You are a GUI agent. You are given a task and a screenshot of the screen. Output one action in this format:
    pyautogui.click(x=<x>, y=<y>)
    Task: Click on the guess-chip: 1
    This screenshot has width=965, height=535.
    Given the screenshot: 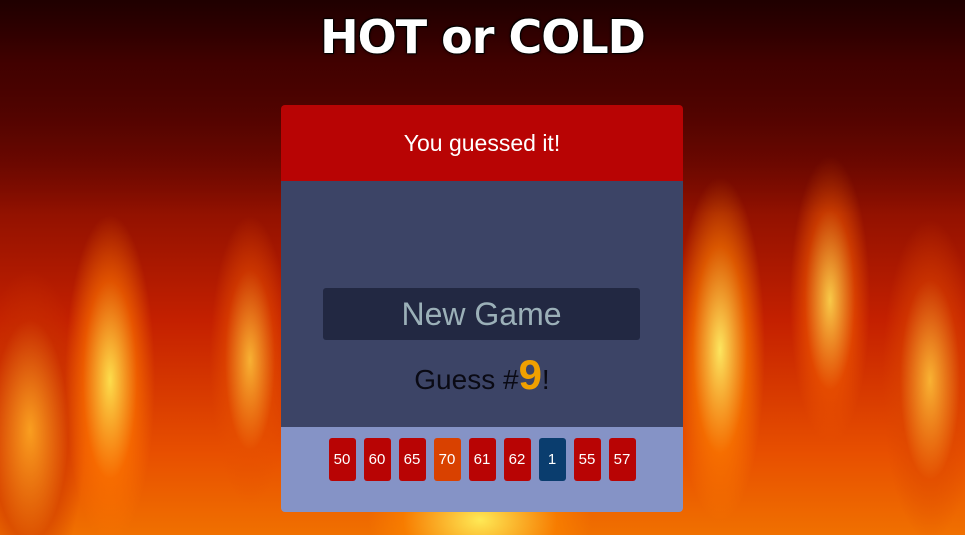 What is the action you would take?
    pyautogui.click(x=552, y=459)
    